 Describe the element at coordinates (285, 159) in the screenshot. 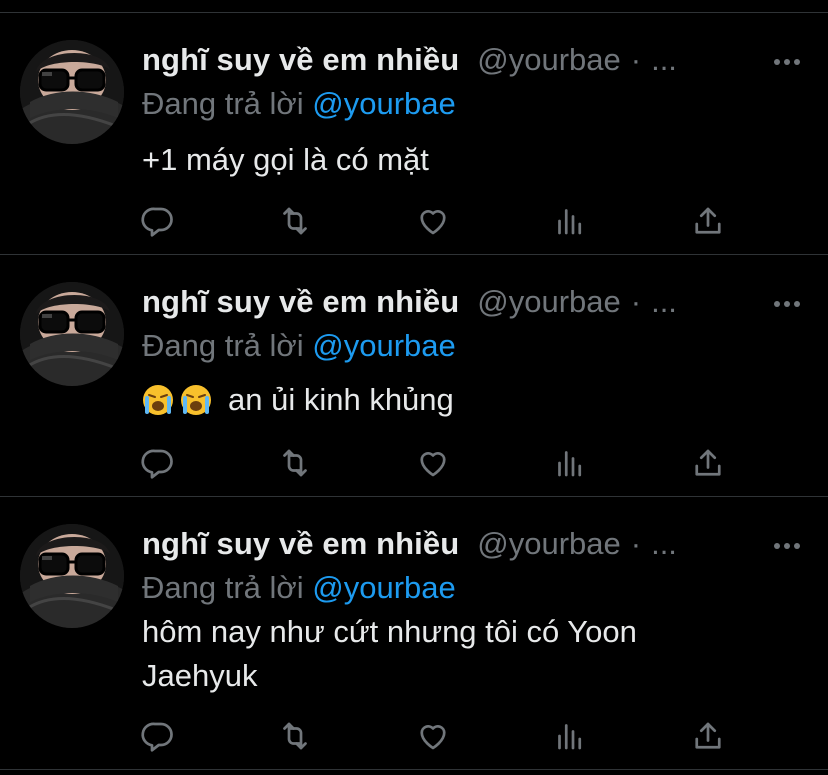

I see `tweet-text: +1 máy gọi là có mặt` at that location.